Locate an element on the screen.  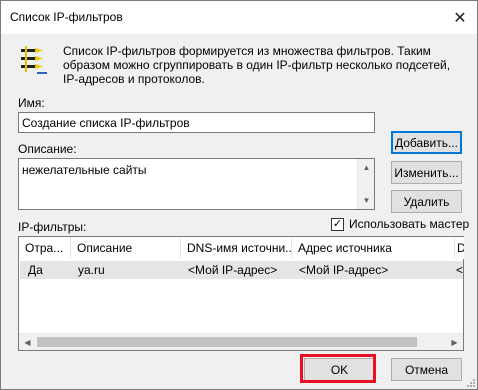
table-row: Да ya.ru <Мой IP-адрес> <Мой IP-адрес> < is located at coordinates (241, 270).